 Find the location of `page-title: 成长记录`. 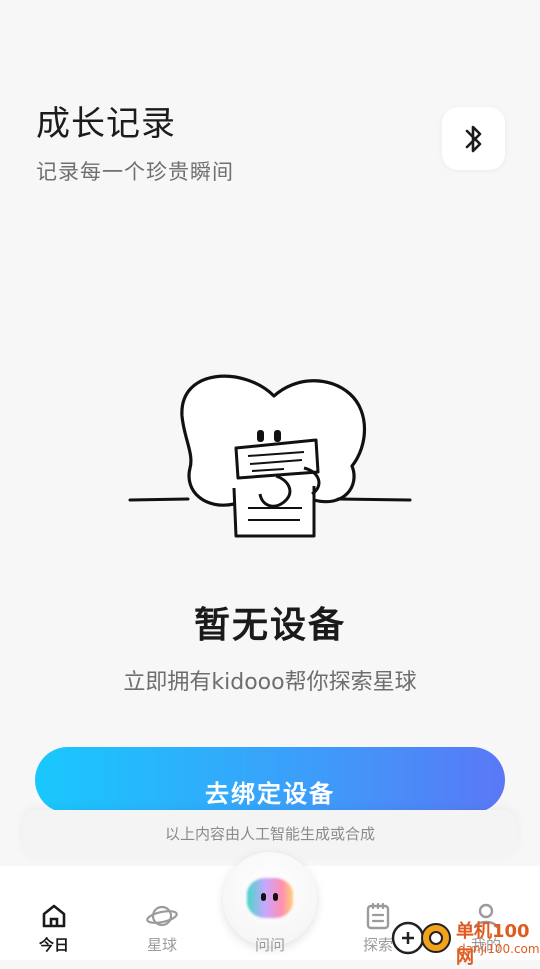

page-title: 成长记录 is located at coordinates (106, 124).